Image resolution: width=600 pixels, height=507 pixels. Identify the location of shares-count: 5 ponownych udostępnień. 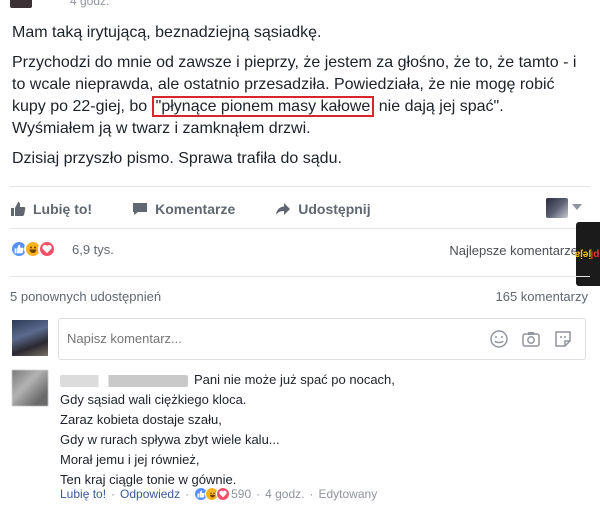
(85, 296).